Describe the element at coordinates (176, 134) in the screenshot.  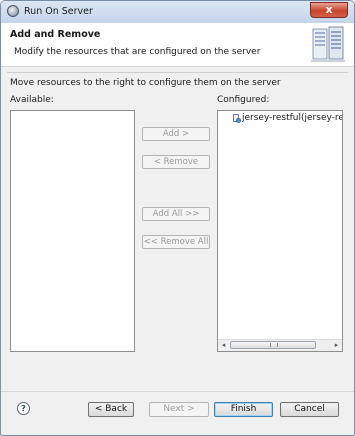
I see `add-button: Add >` at that location.